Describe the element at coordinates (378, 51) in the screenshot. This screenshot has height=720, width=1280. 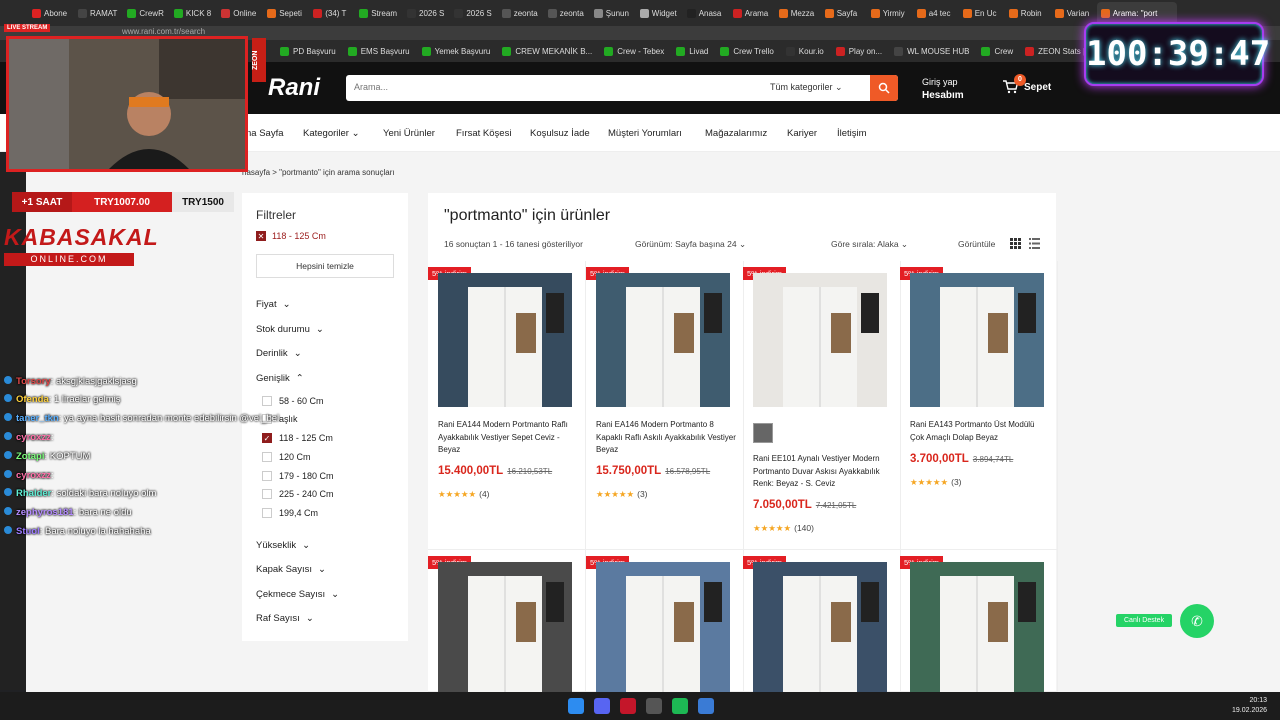
I see `bookmark-item: EMS Başvuru` at that location.